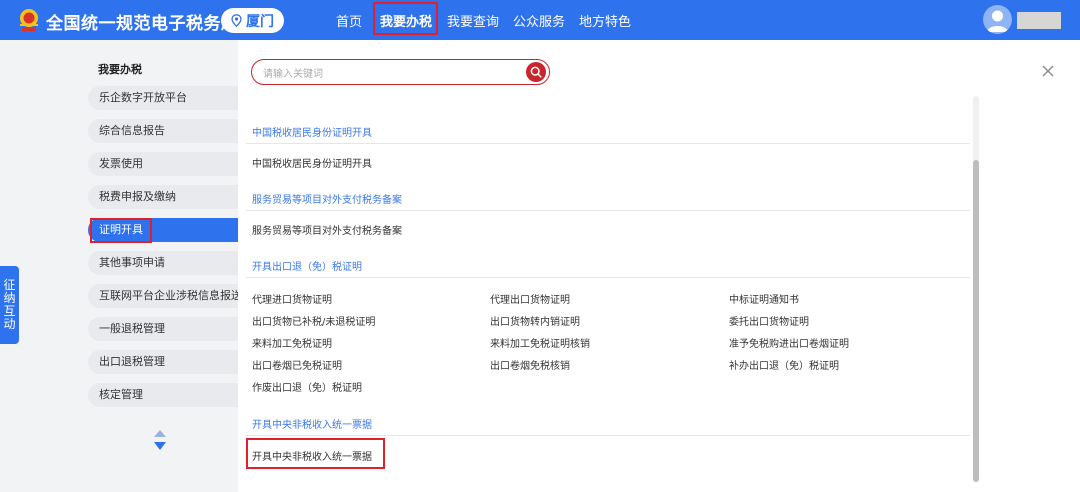  I want to click on section-title: 服务贸易等项目对外支付税务备案, so click(327, 200).